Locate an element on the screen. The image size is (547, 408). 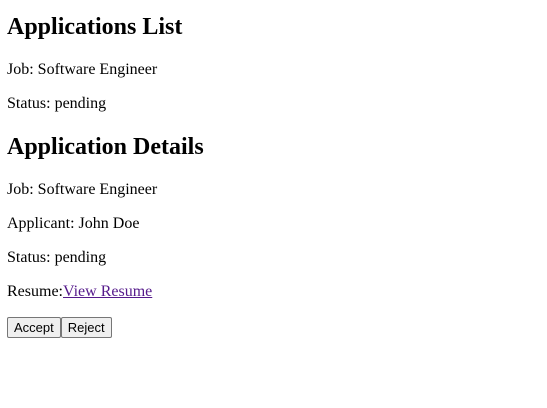
list-item-job: Job: Software Engineer is located at coordinates (82, 69).